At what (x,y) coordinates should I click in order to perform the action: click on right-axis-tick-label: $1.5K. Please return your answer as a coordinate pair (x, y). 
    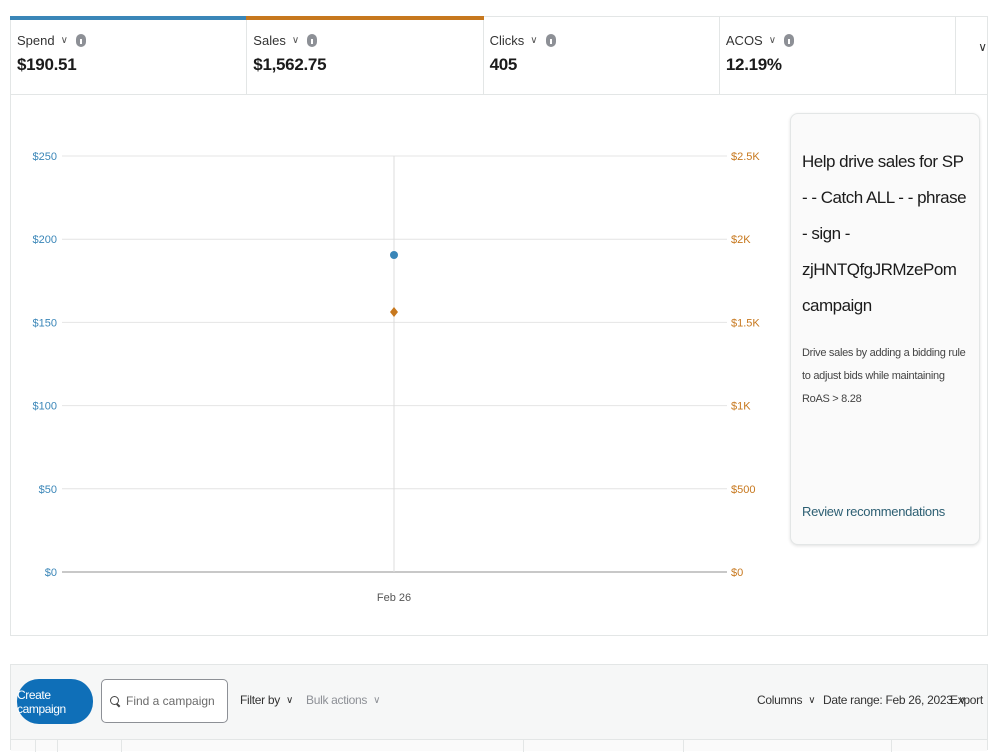
    Looking at the image, I should click on (745, 323).